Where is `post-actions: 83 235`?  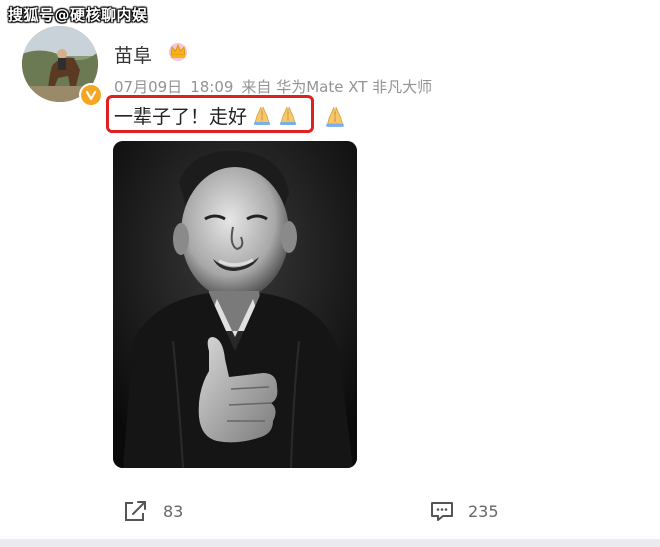 post-actions: 83 235 is located at coordinates (330, 511).